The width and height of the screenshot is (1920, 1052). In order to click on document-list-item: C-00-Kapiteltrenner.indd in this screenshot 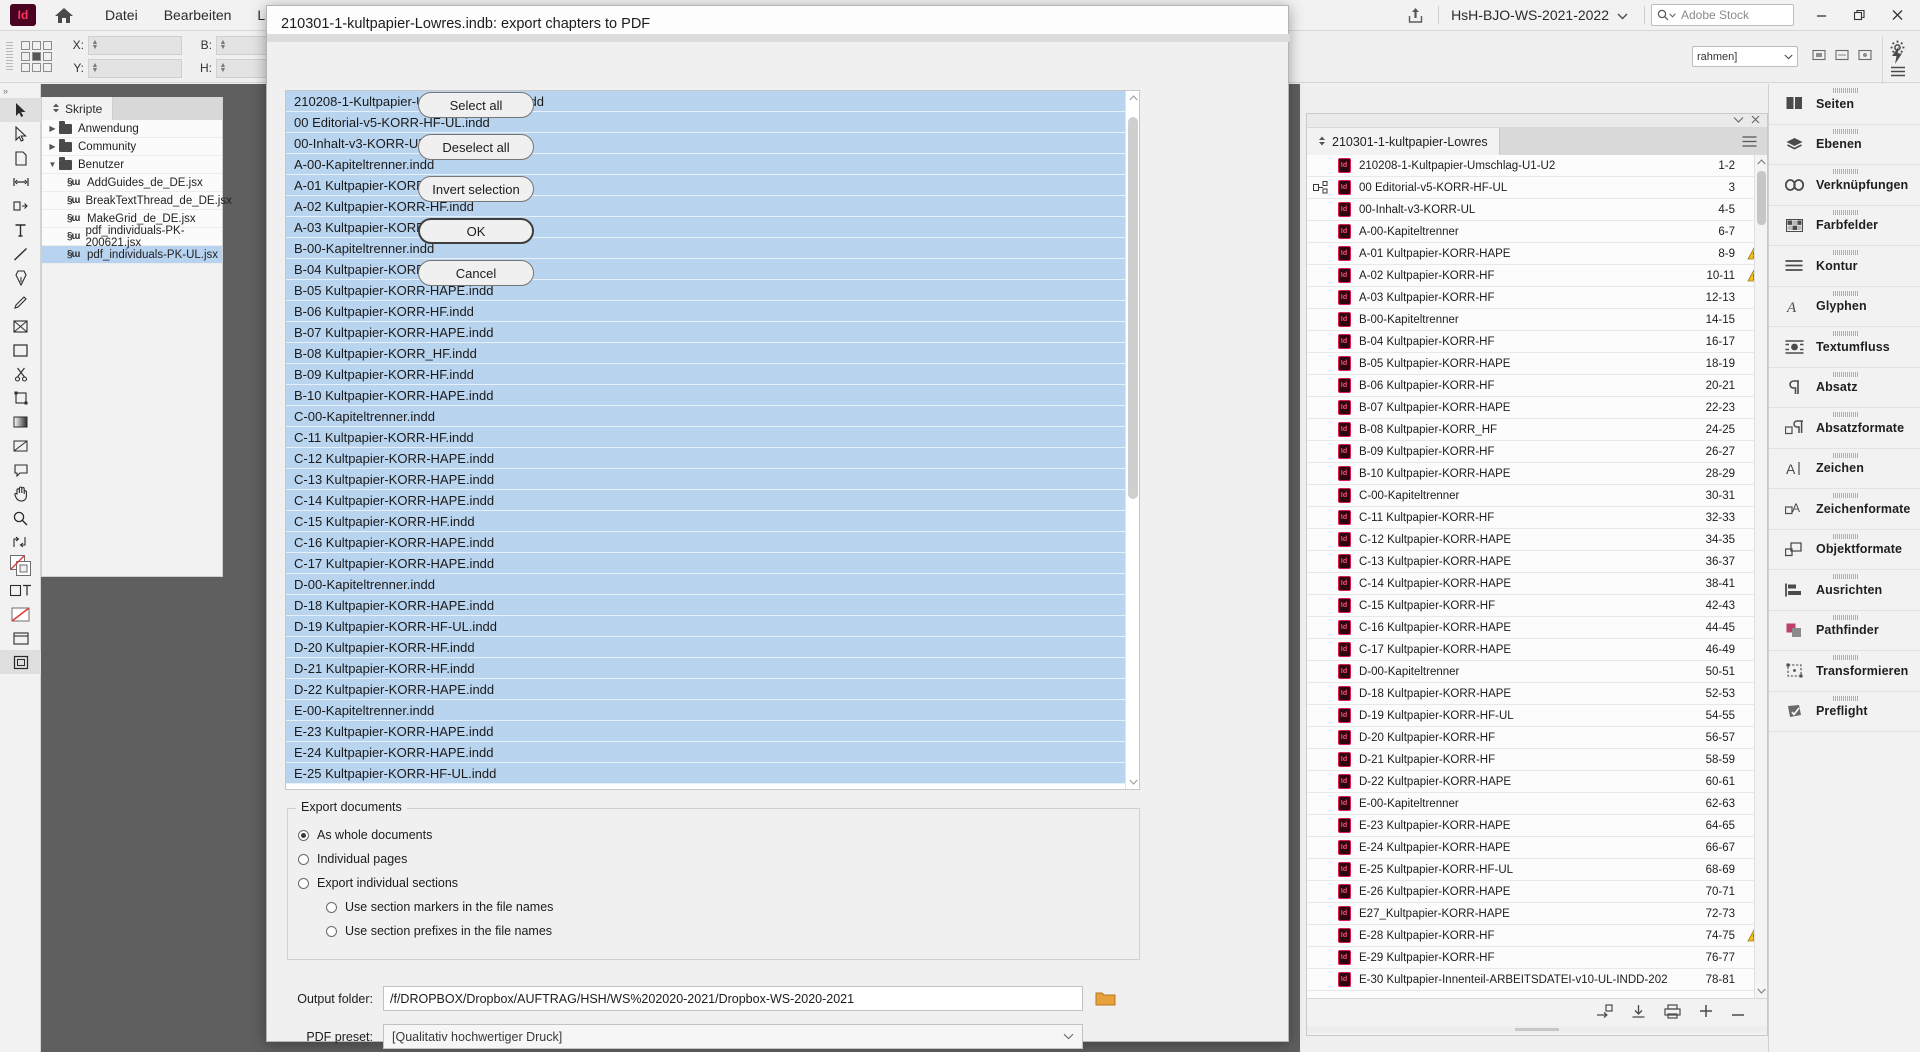, I will do `click(705, 416)`.